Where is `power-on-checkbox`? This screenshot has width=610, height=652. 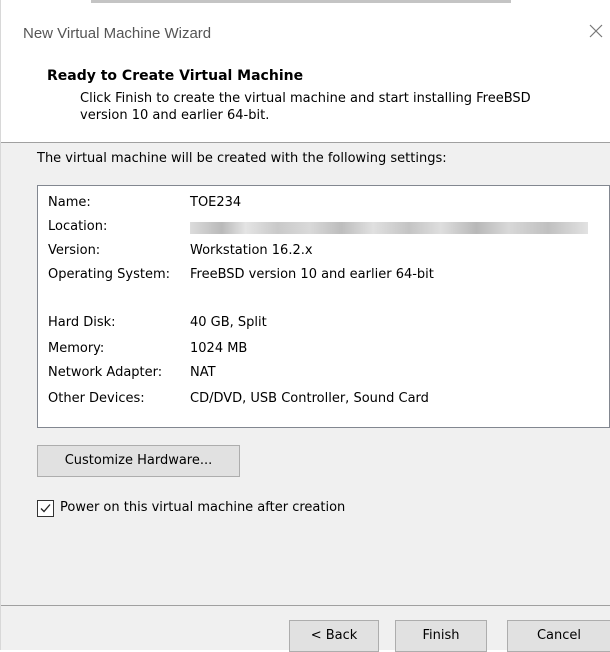 power-on-checkbox is located at coordinates (45, 508).